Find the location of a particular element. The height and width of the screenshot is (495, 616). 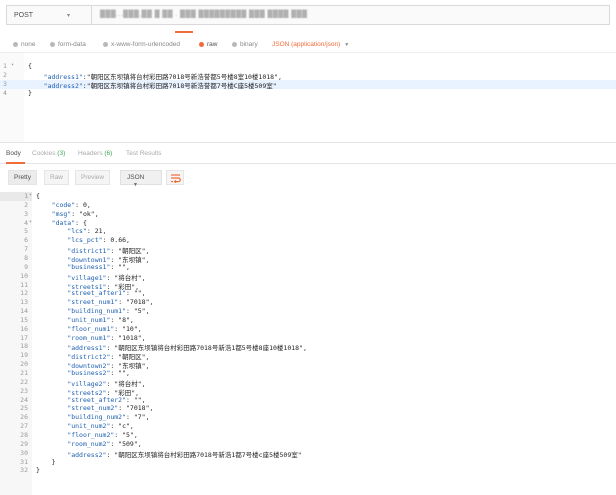

line-number: 31 is located at coordinates (24, 461).